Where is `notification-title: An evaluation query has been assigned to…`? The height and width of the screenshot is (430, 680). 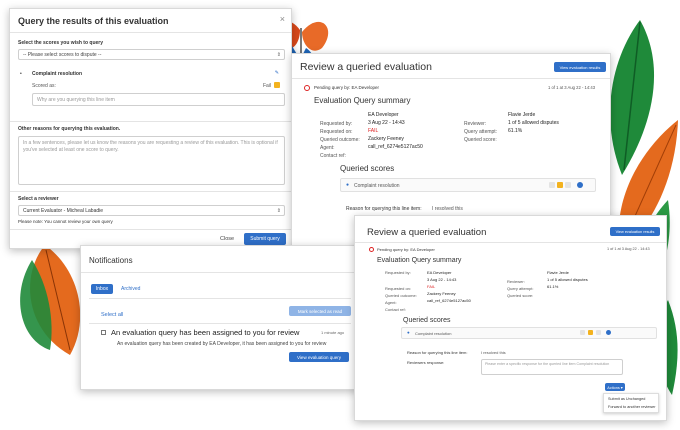
notification-title: An evaluation query has been assigned to… is located at coordinates (205, 332).